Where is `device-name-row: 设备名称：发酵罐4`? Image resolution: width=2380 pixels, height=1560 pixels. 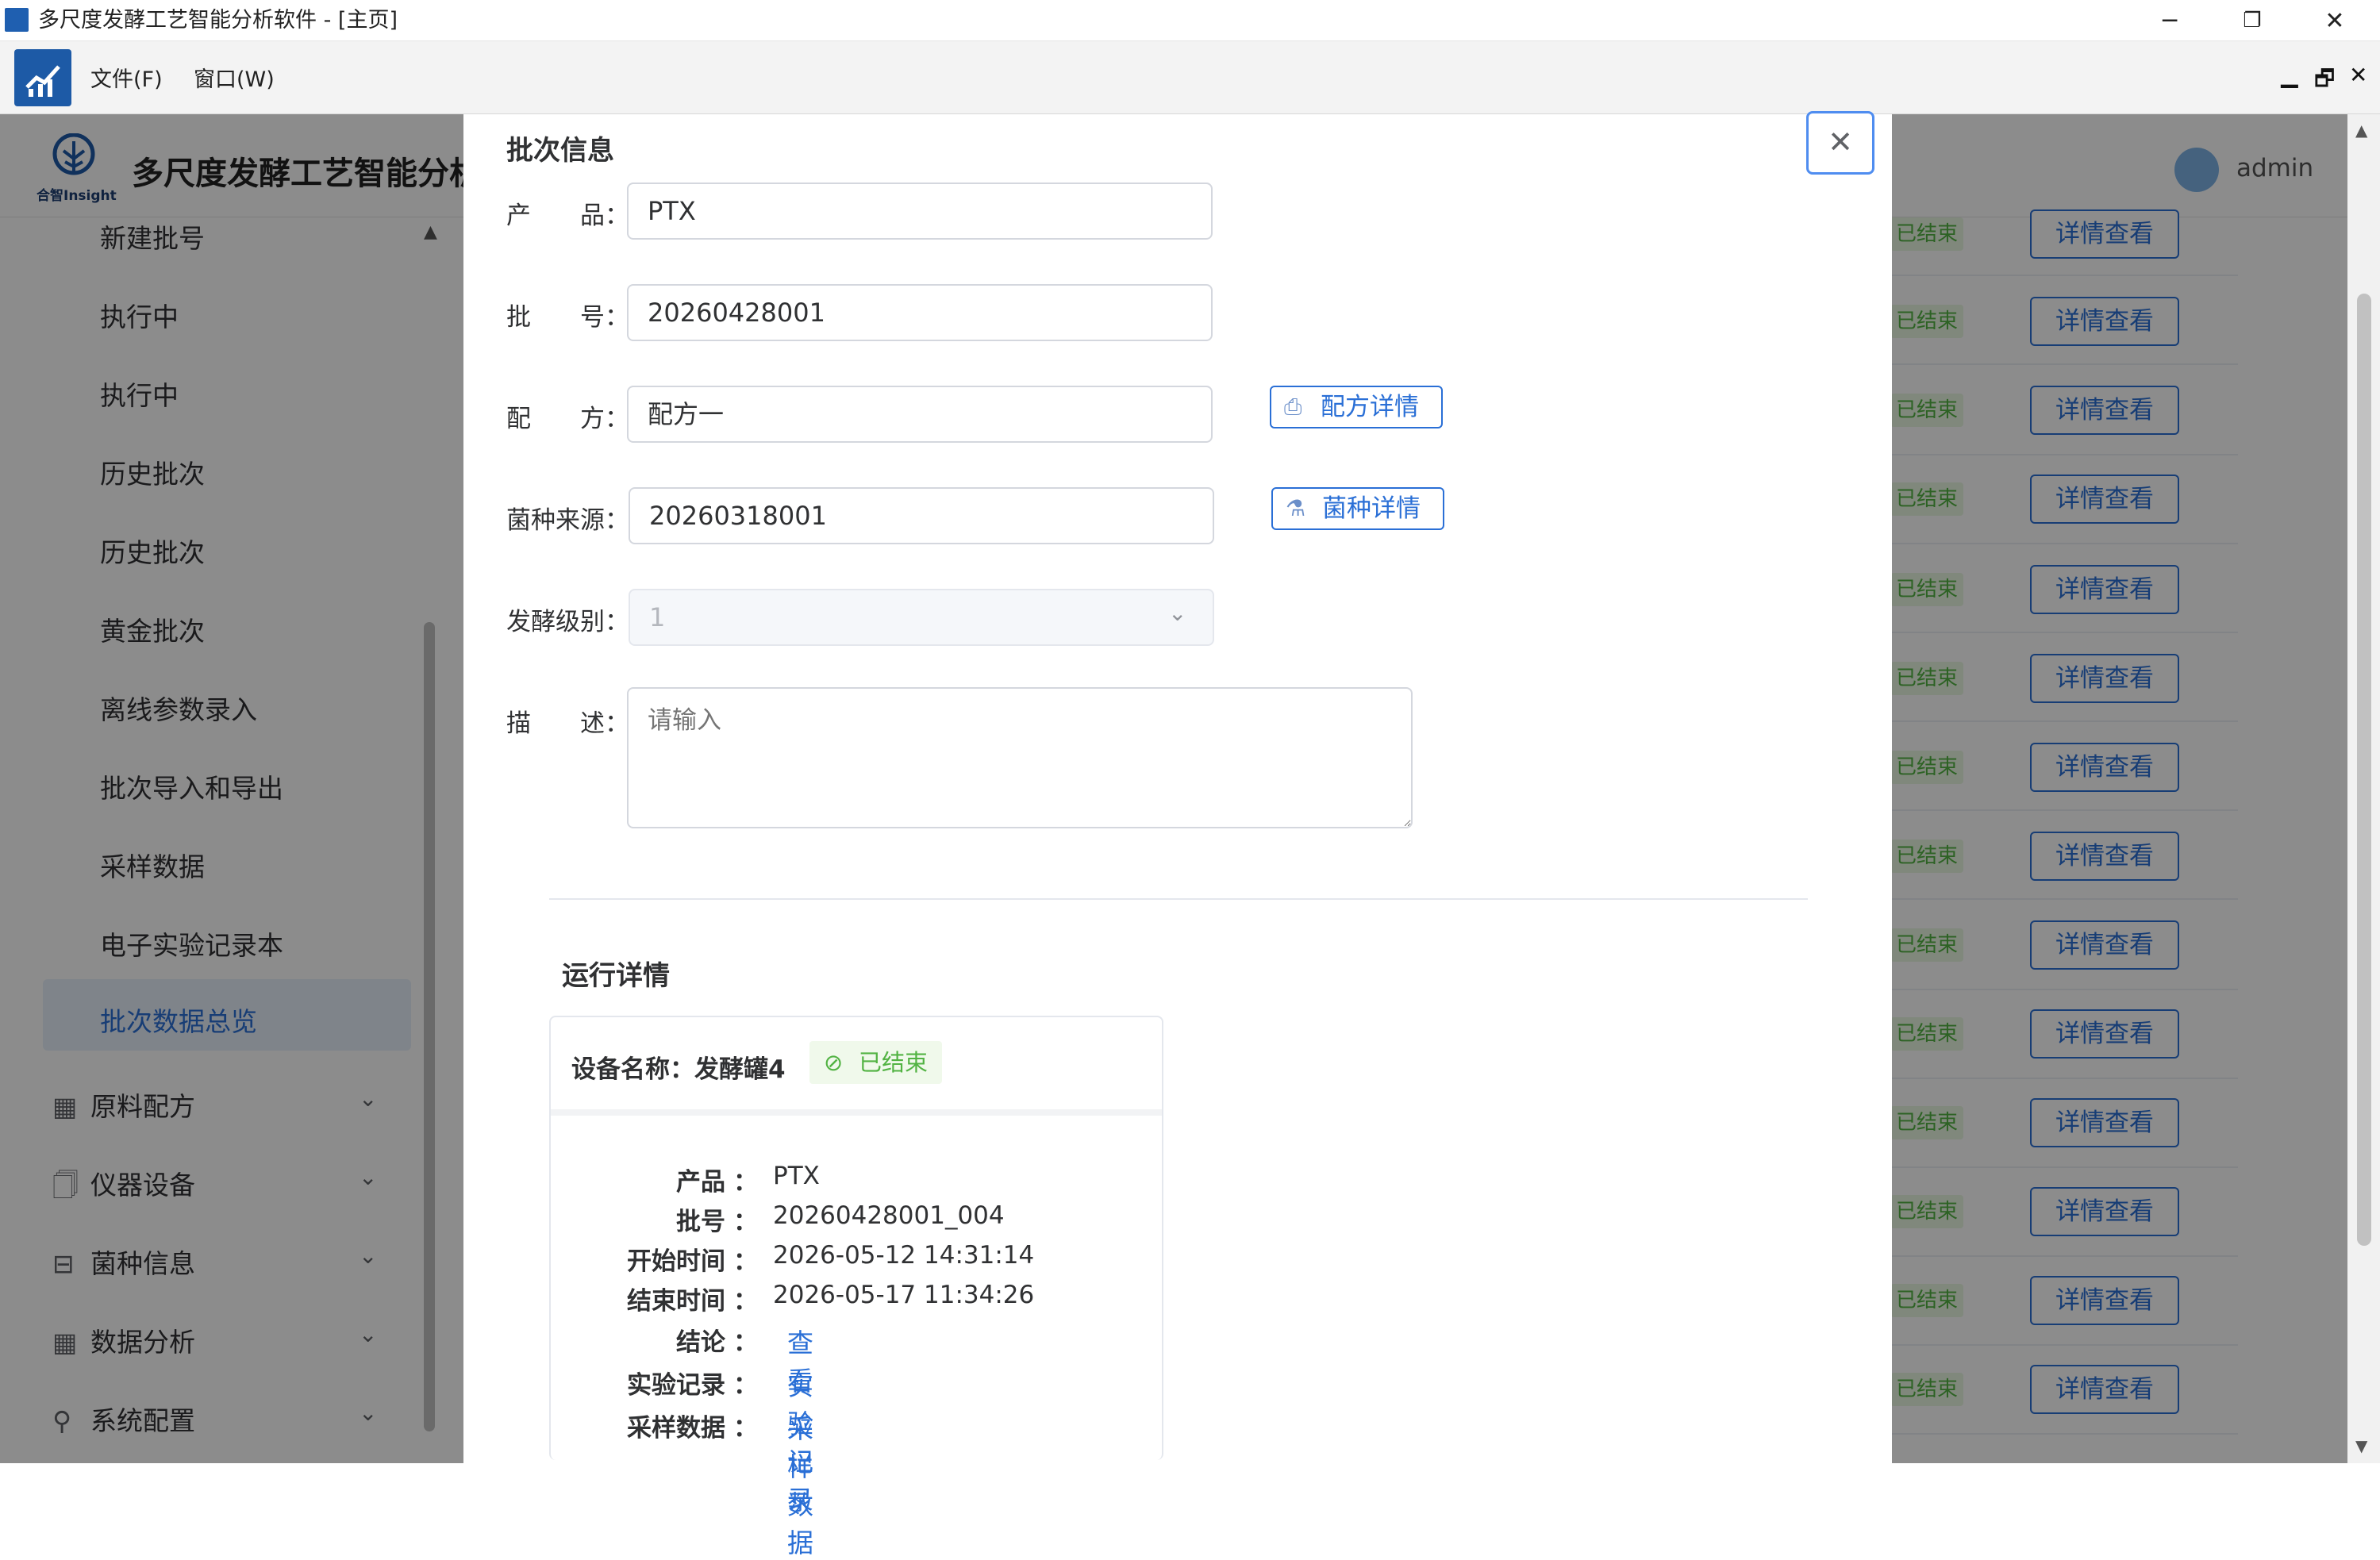 device-name-row: 设备名称：发酵罐4 is located at coordinates (678, 1067).